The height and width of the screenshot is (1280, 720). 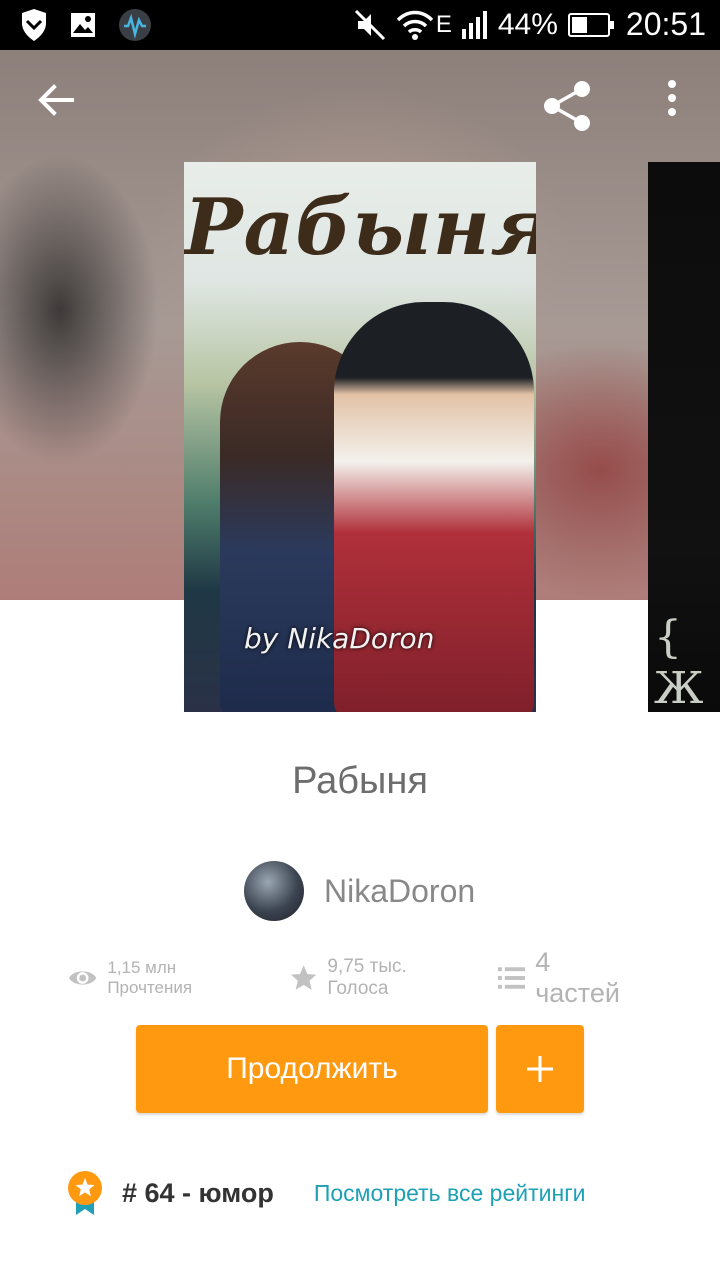 I want to click on reads-stat: 1,15 млн Прочтения, so click(x=165, y=978).